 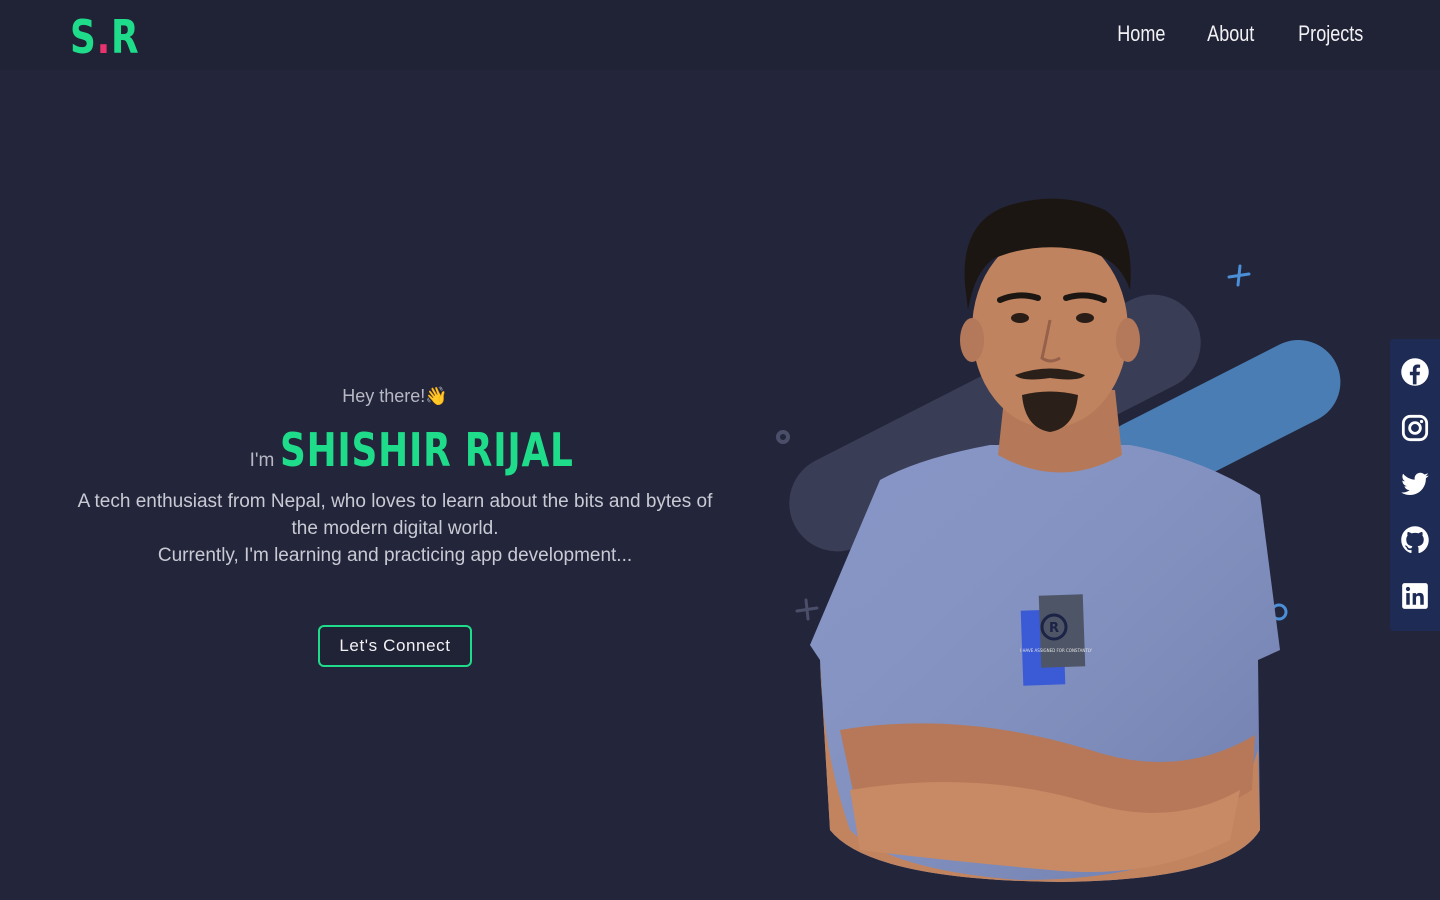 What do you see at coordinates (1054, 628) in the screenshot?
I see `svg-text: R` at bounding box center [1054, 628].